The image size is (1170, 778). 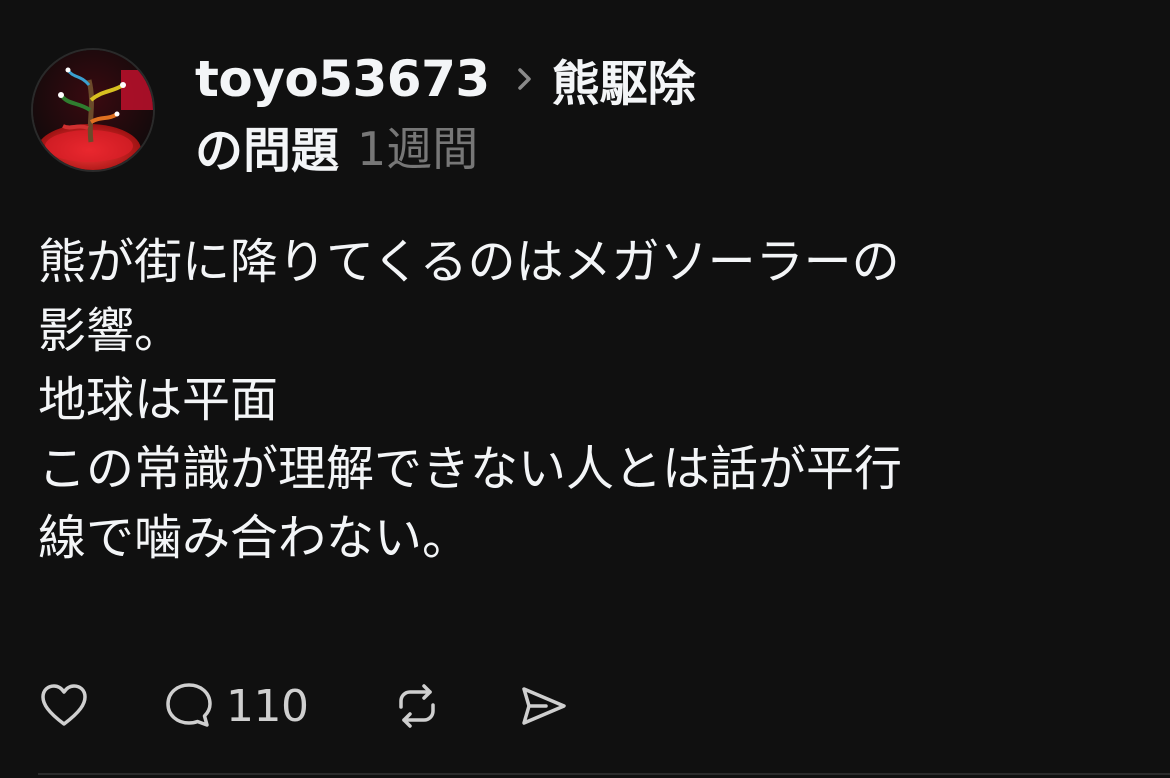 I want to click on post-text-line: 線で噛み合わない。, so click(x=254, y=538).